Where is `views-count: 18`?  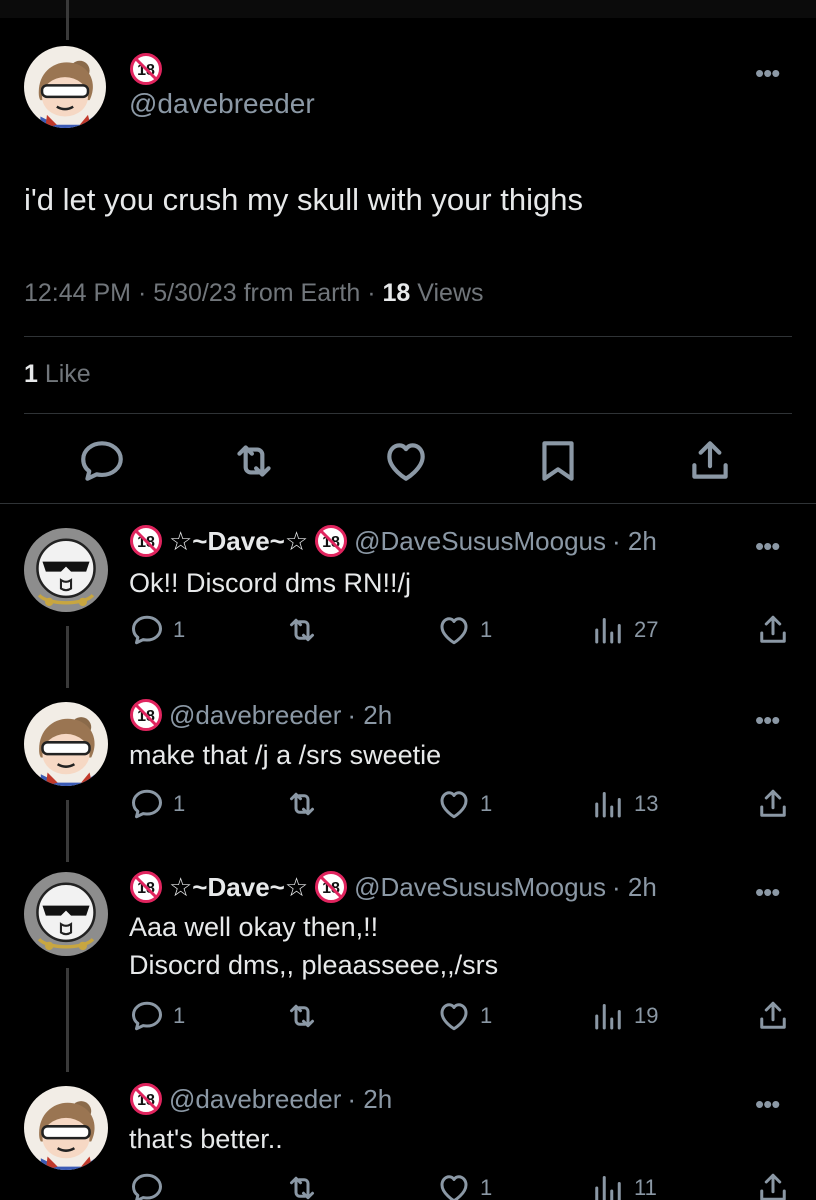
views-count: 18 is located at coordinates (396, 293).